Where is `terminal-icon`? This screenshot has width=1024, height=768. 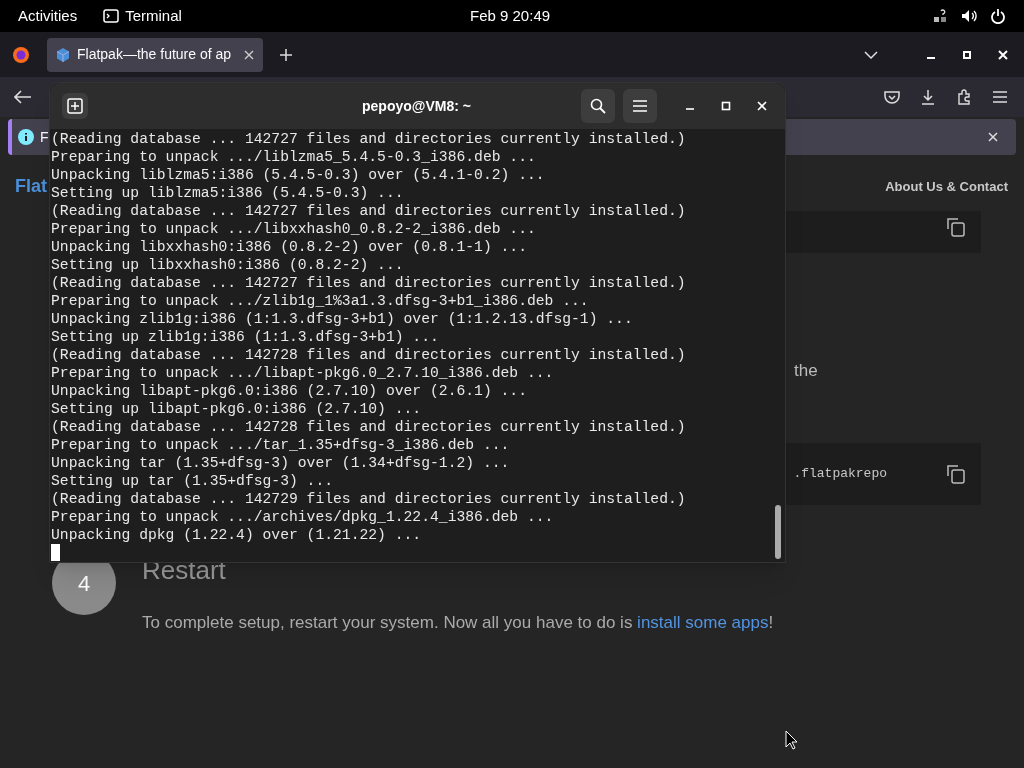 terminal-icon is located at coordinates (111, 16).